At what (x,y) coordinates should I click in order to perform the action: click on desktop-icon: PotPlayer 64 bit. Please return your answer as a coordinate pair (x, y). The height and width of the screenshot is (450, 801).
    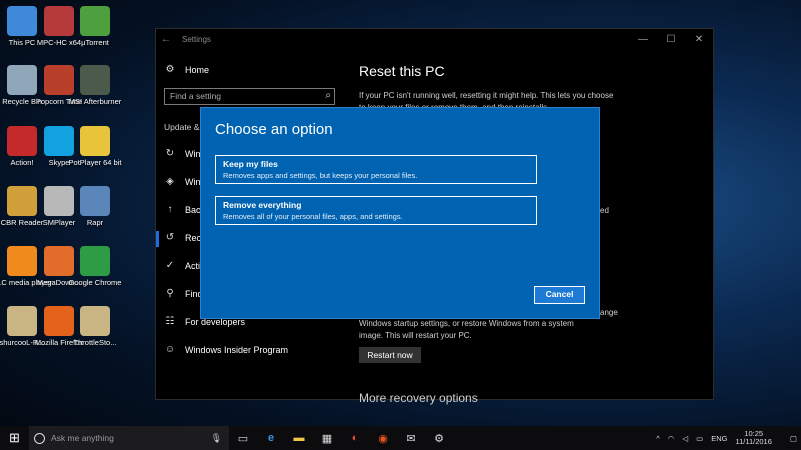
    Looking at the image, I should click on (95, 146).